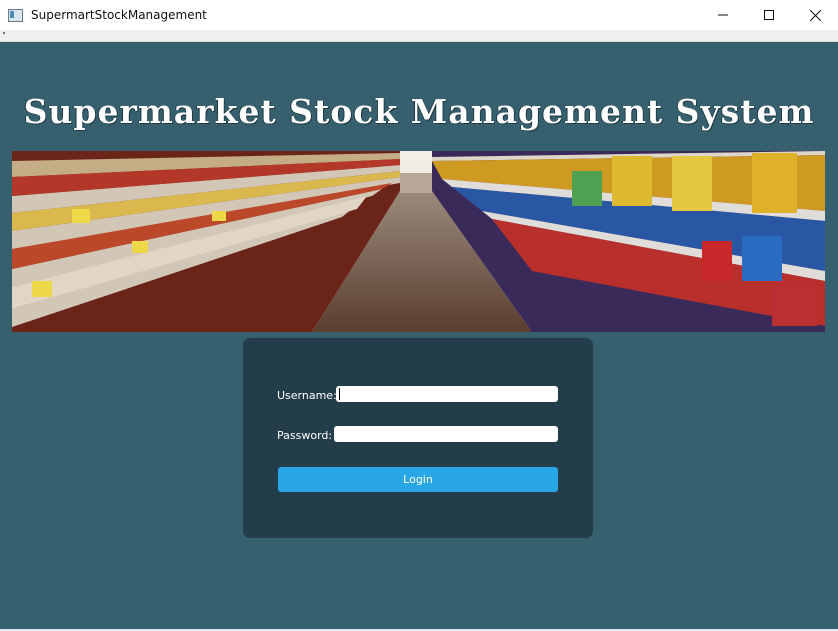 The image size is (838, 631). I want to click on menu-strip, so click(419, 36).